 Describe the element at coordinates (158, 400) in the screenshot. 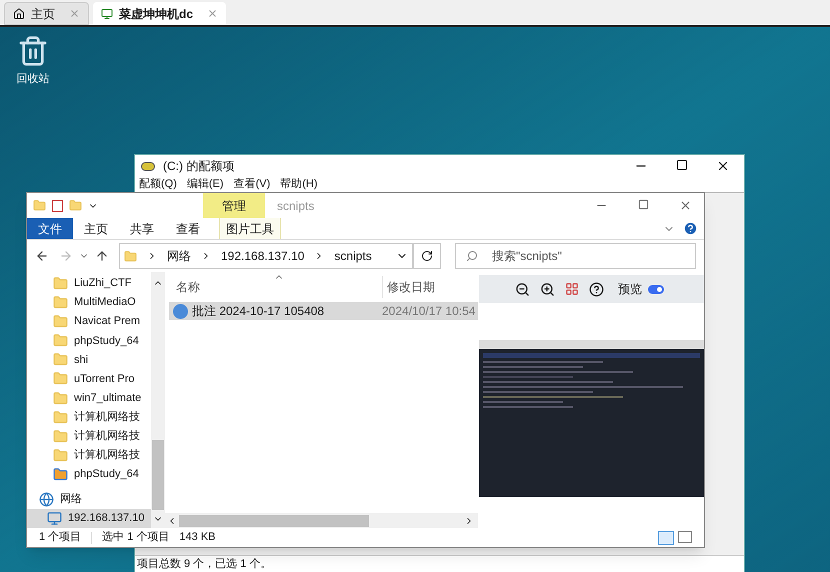

I see `scrollbar` at that location.